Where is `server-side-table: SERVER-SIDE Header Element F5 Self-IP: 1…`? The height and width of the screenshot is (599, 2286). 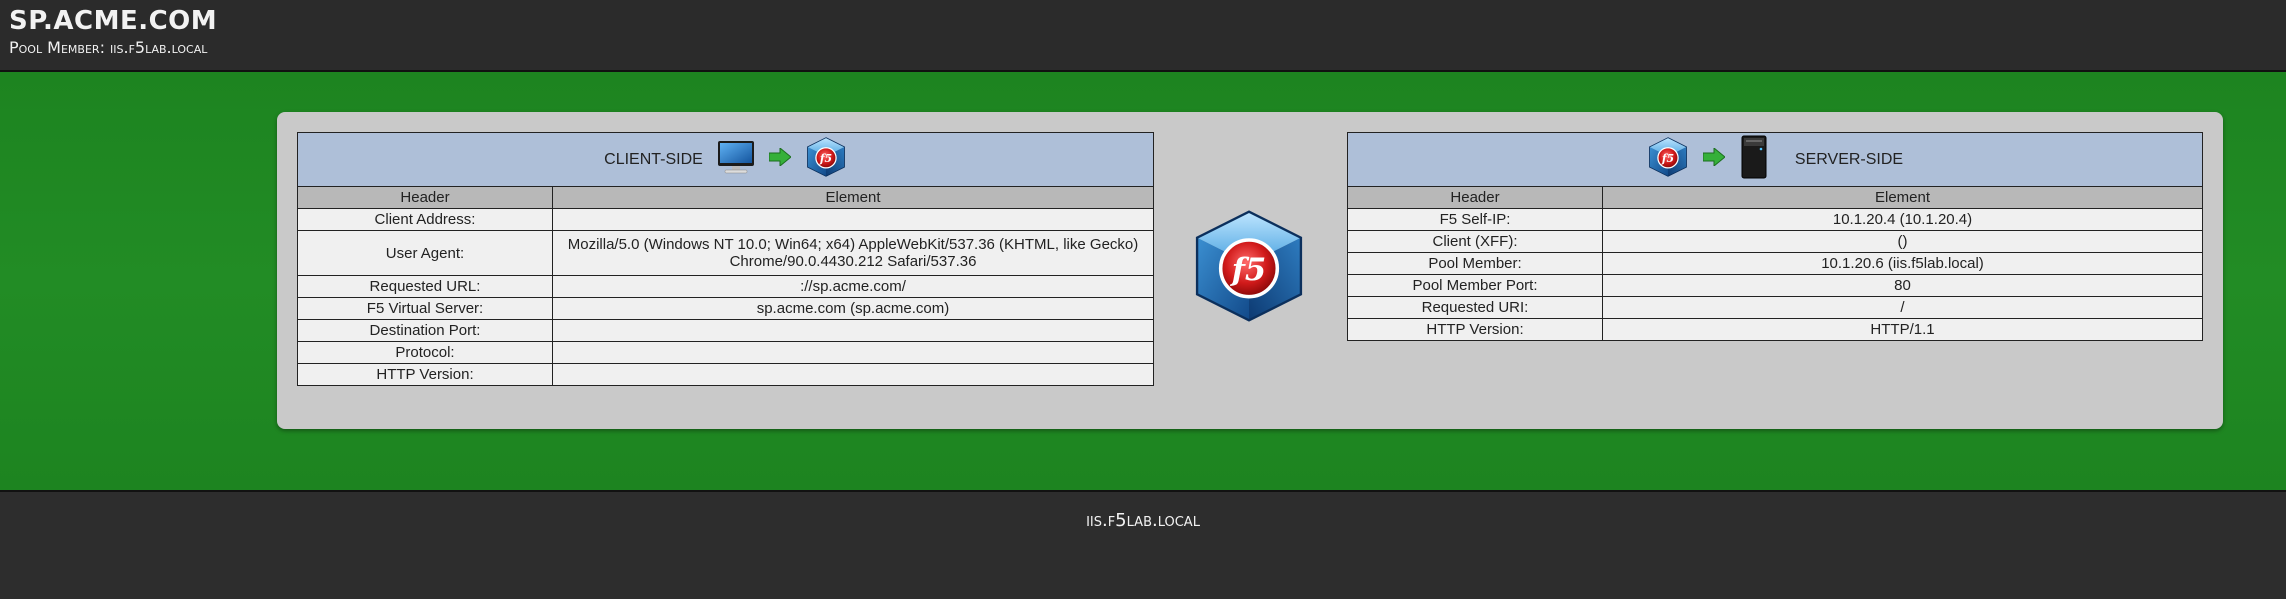 server-side-table: SERVER-SIDE Header Element F5 Self-IP: 1… is located at coordinates (1775, 236).